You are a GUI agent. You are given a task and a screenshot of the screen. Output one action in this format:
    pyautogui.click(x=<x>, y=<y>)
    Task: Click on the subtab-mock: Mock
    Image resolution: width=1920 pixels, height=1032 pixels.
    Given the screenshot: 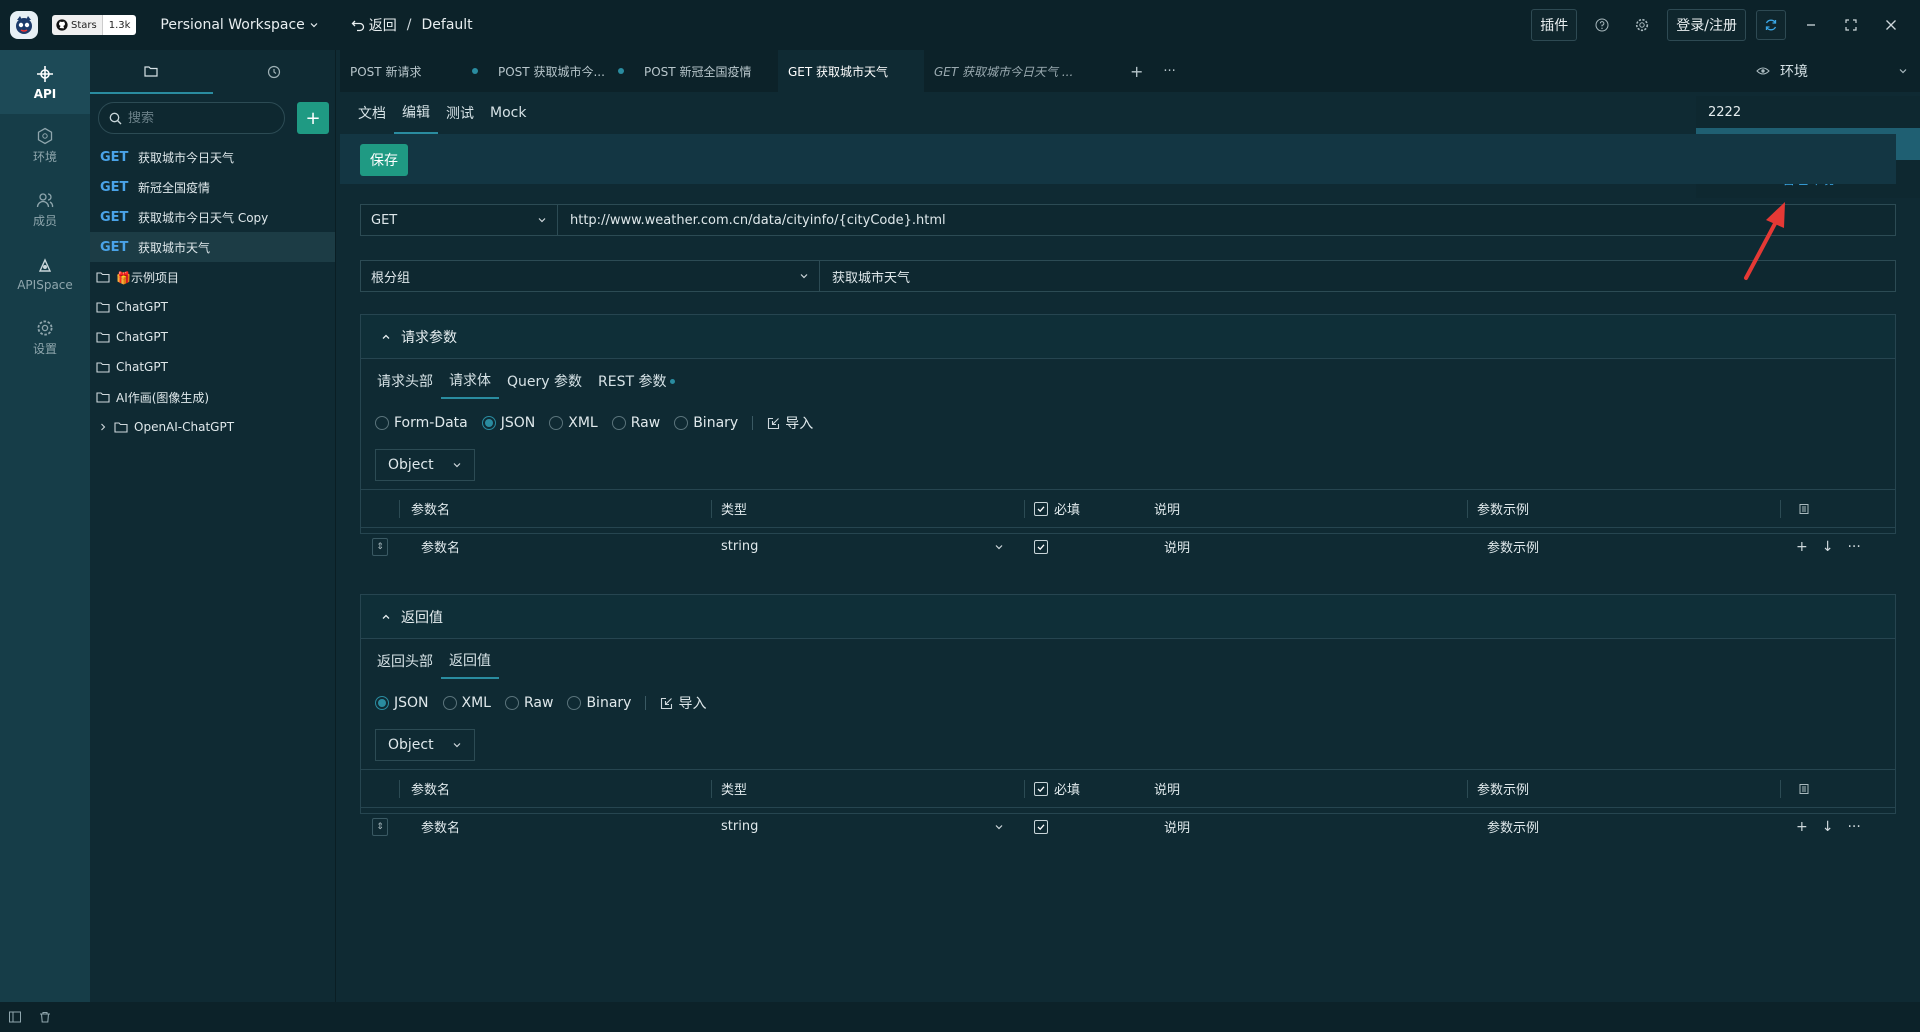 What is the action you would take?
    pyautogui.click(x=508, y=113)
    